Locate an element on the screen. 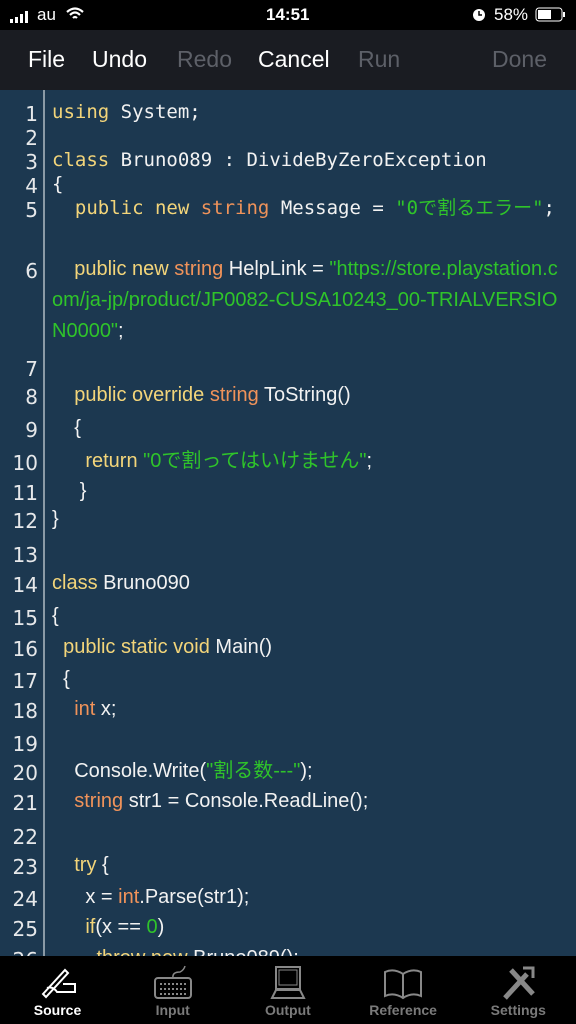  line-number: 18 is located at coordinates (25, 711).